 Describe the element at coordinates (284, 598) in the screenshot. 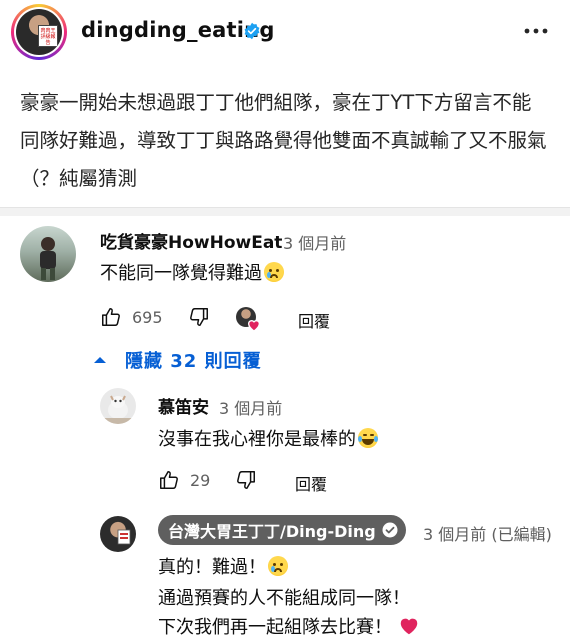

I see `creator-reply-line-2: 通過預賽的人不能組成同一隊！` at that location.